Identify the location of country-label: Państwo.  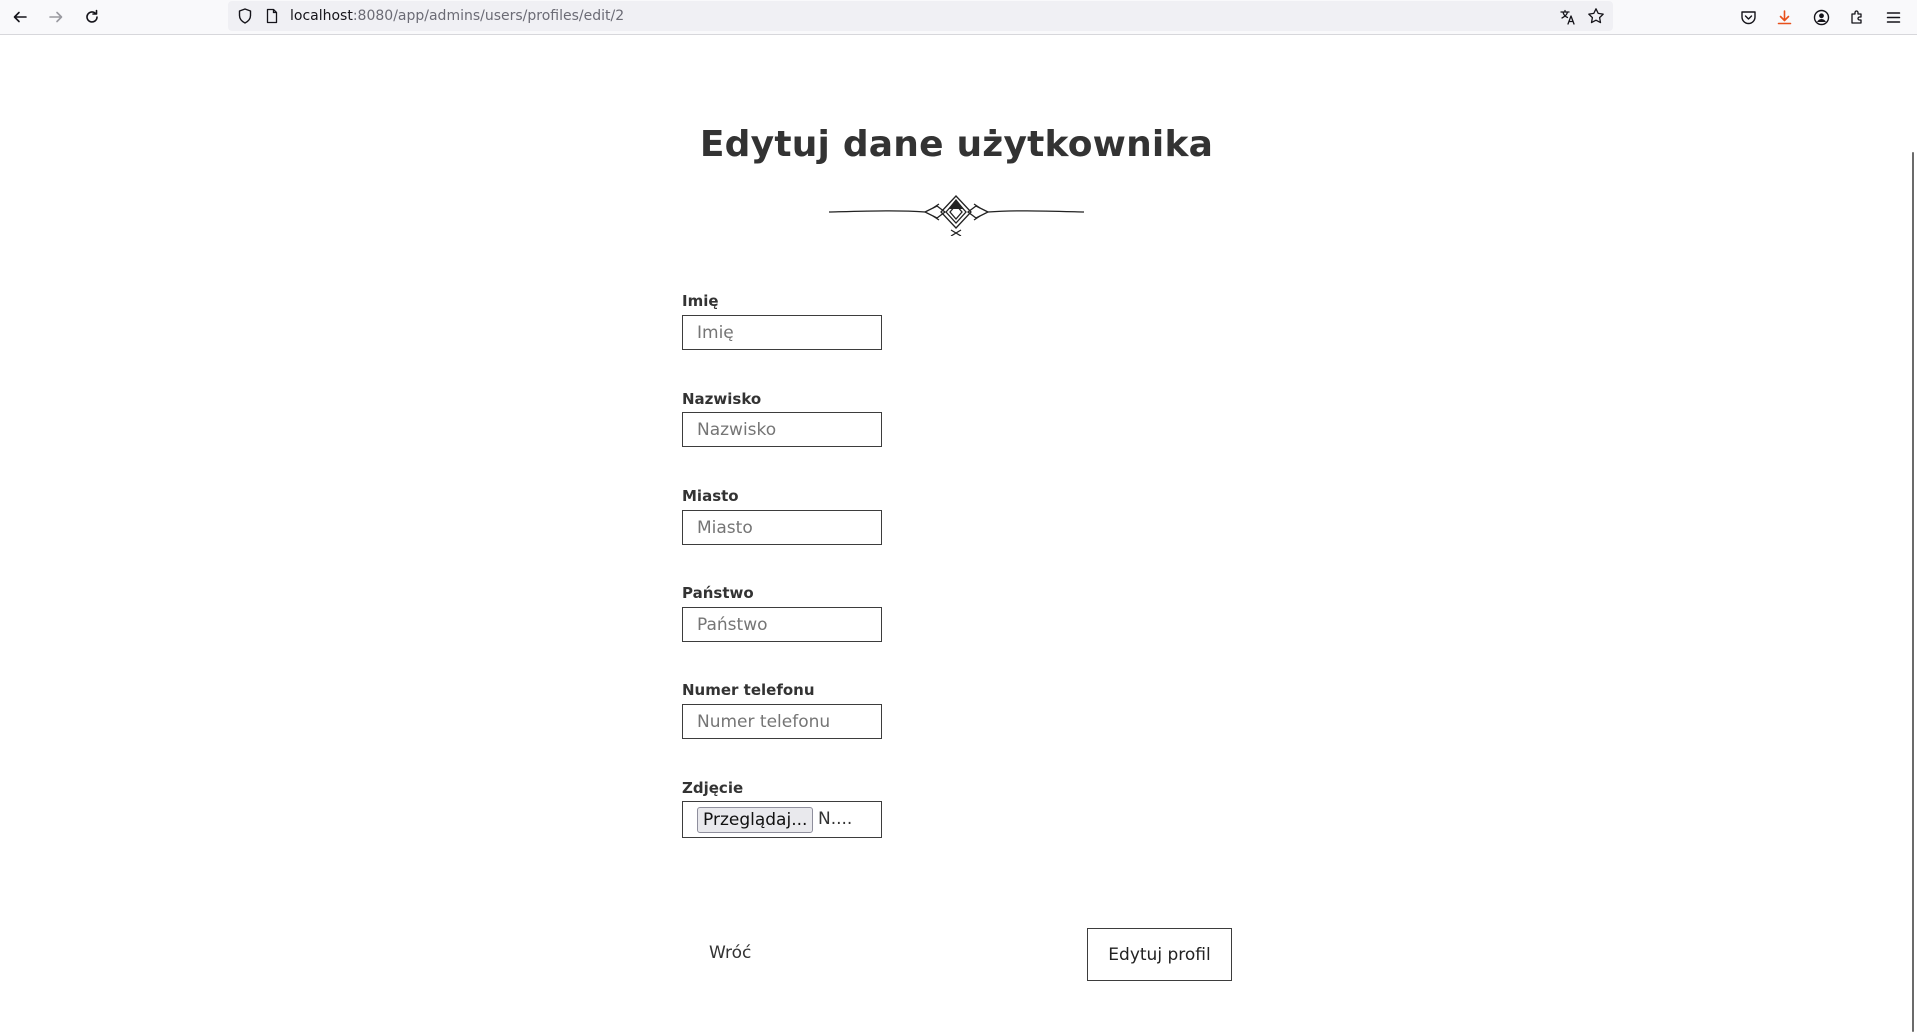
(718, 593).